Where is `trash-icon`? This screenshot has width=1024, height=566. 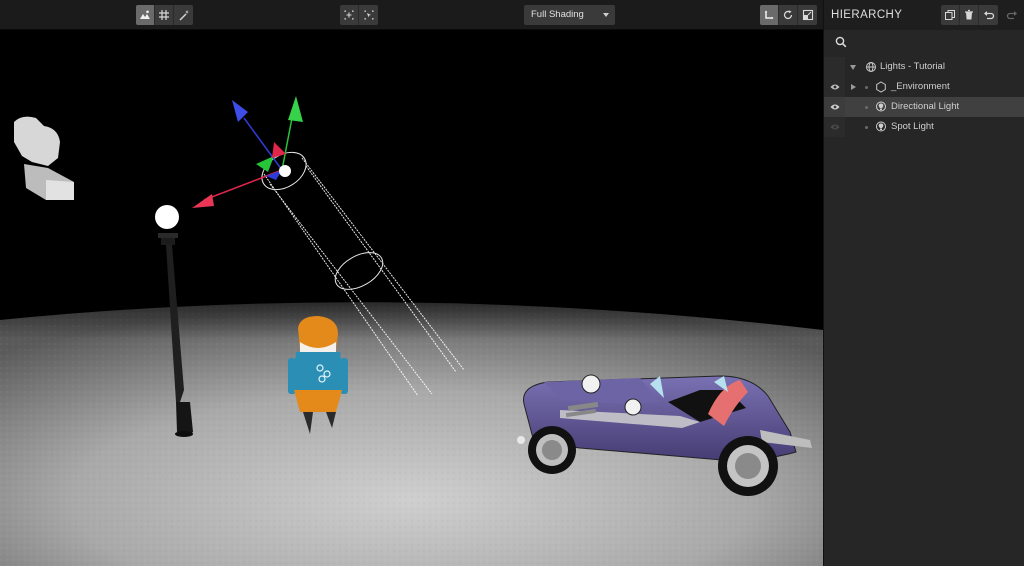
trash-icon is located at coordinates (969, 15).